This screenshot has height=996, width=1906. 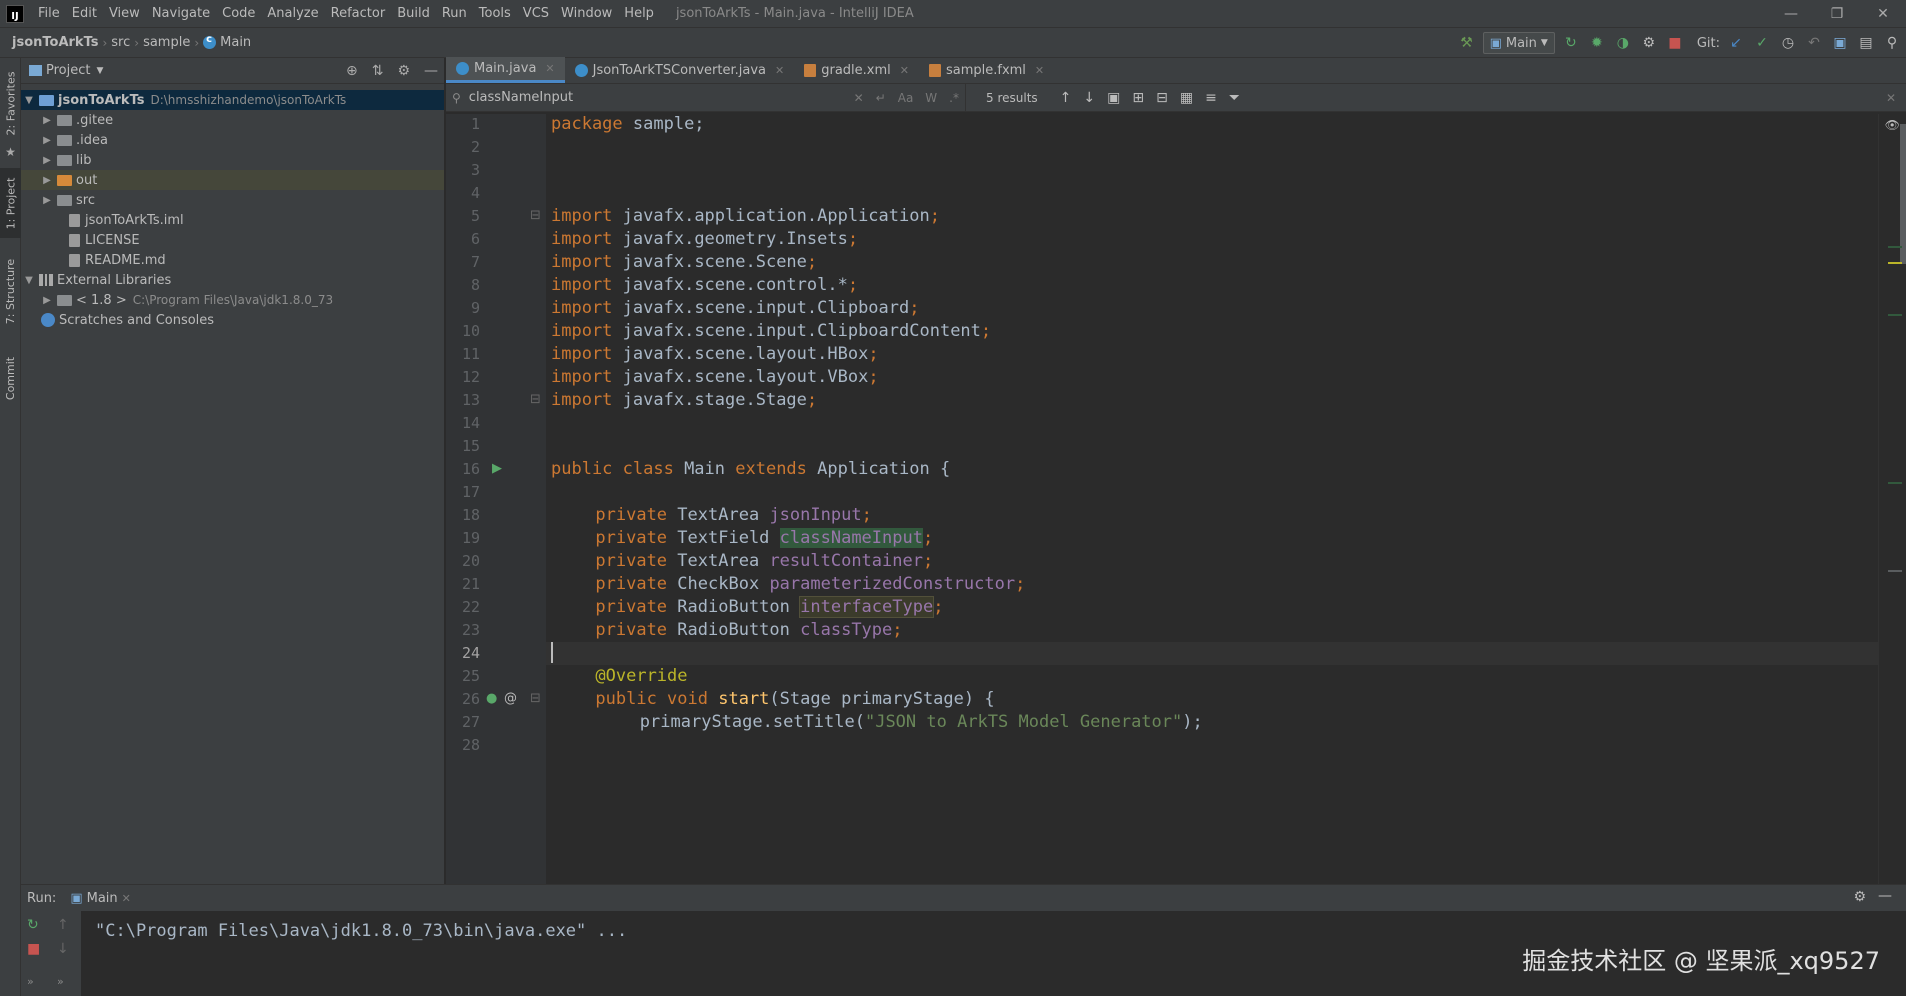 What do you see at coordinates (33, 925) in the screenshot?
I see `rerun-icon: ↻` at bounding box center [33, 925].